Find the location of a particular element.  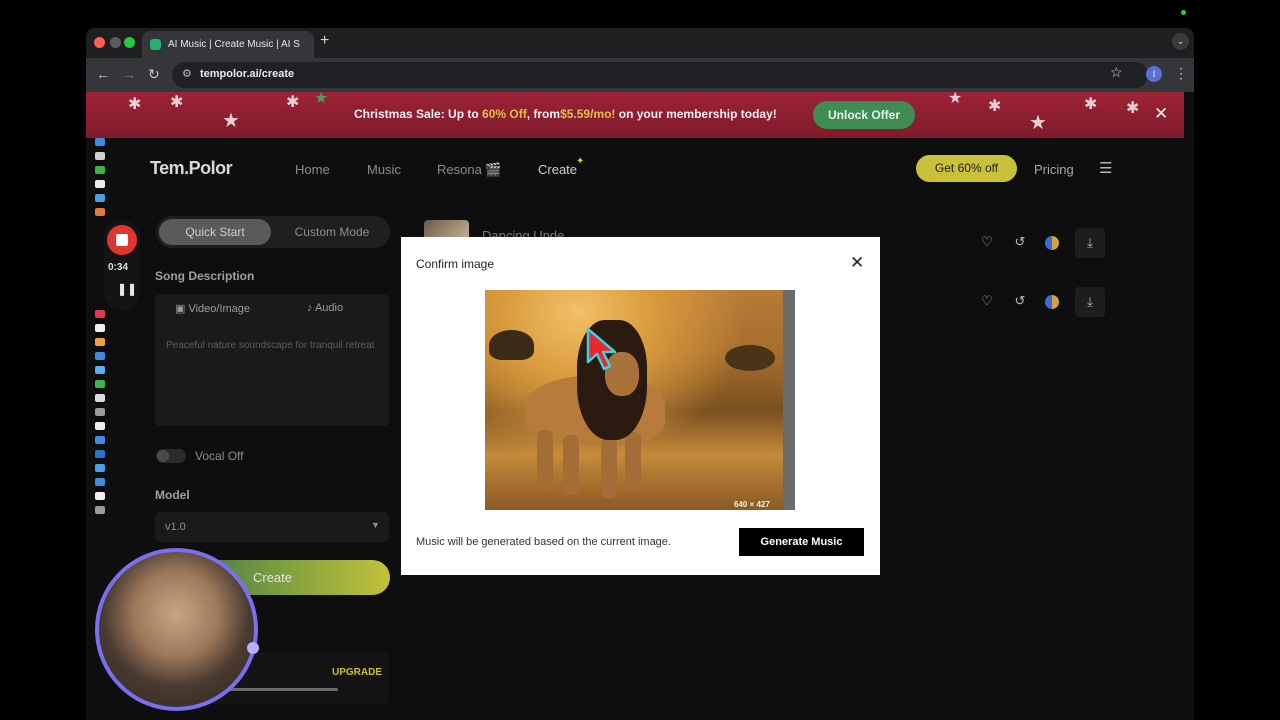

tree-shape is located at coordinates (511, 345).